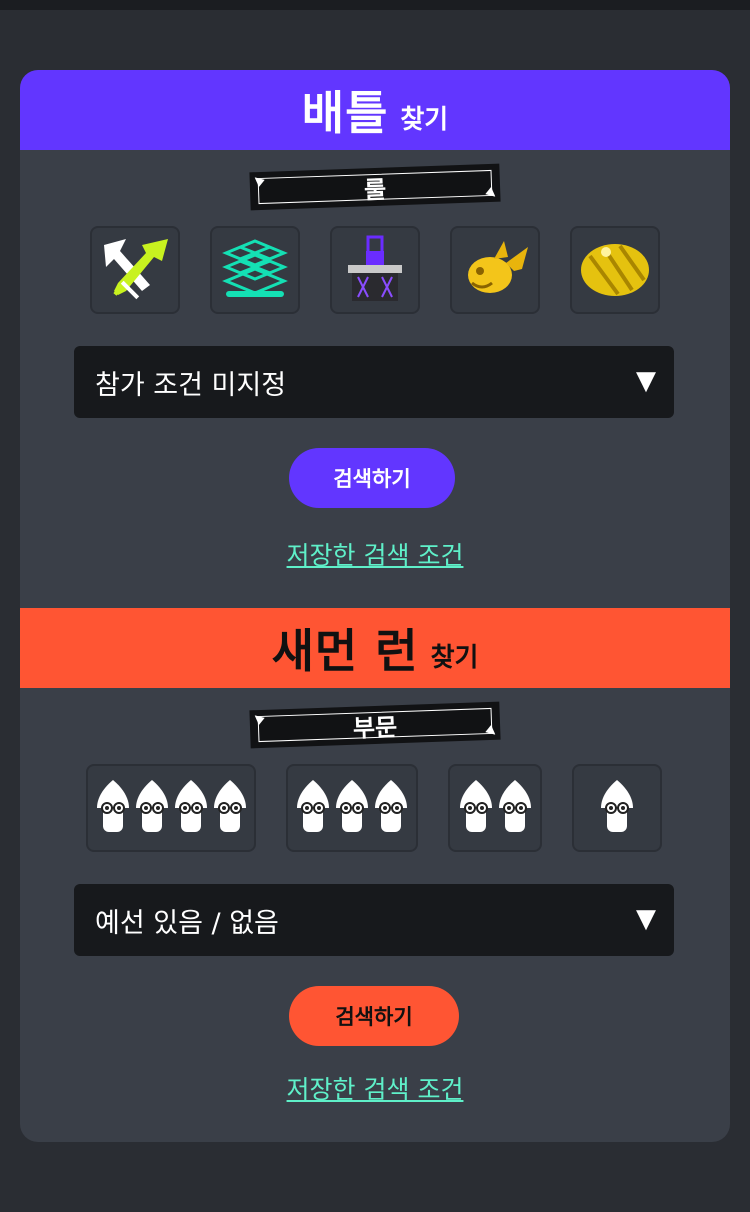 Image resolution: width=750 pixels, height=1212 pixels. I want to click on battle-condition-select: 참가 조건 미지정 ▼, so click(374, 382).